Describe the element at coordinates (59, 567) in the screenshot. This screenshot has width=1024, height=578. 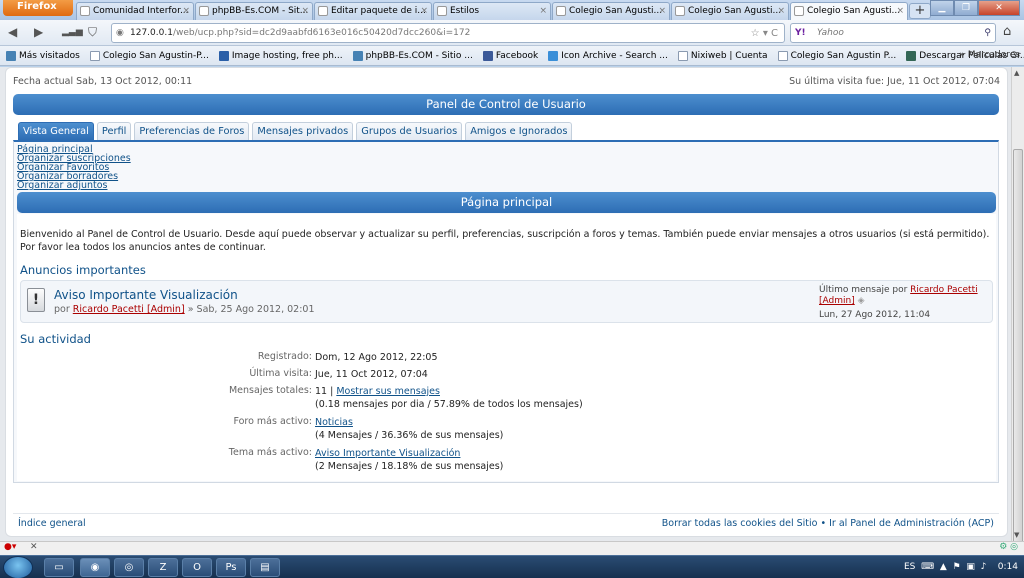
I see `explorer-taskbar-icon: ▭` at that location.